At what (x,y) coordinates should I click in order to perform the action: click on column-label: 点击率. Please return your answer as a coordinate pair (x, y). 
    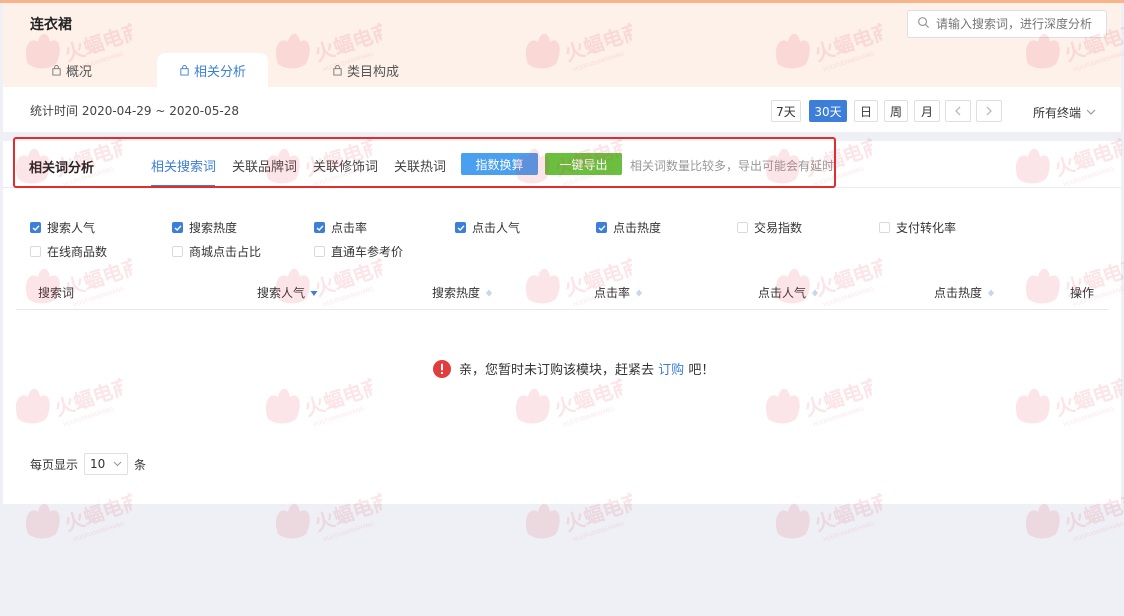
    Looking at the image, I should click on (612, 293).